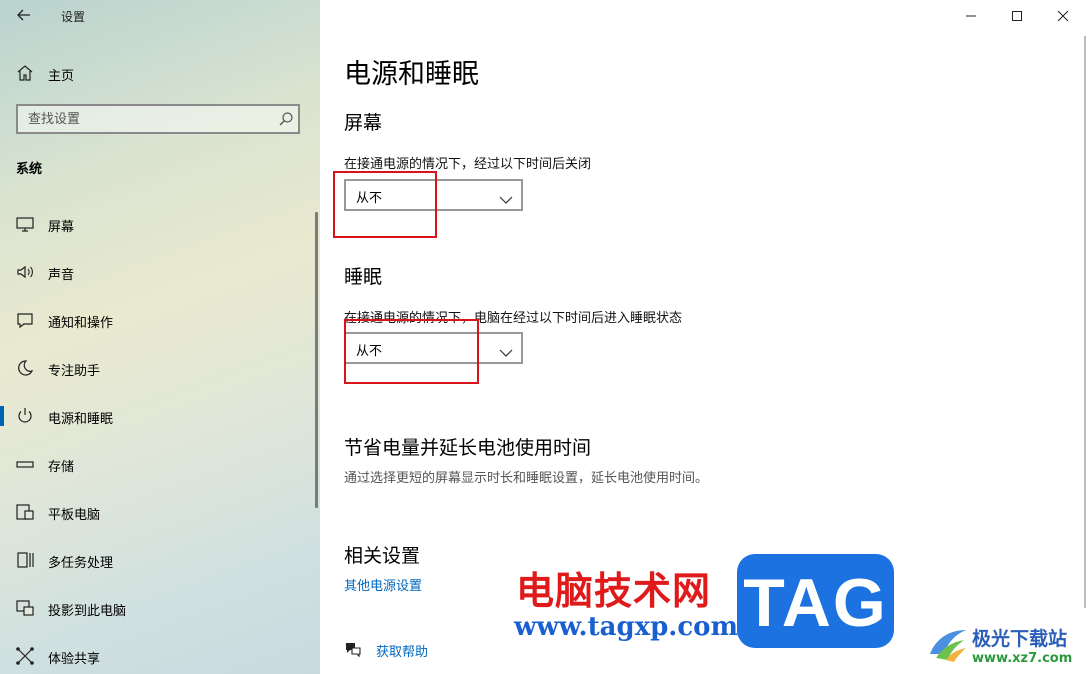 The height and width of the screenshot is (674, 1088). I want to click on back-arrow-icon, so click(24, 16).